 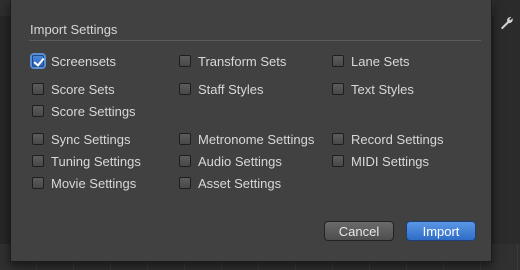 I want to click on checkbox-metronome-settings: Metronome Settings, so click(x=246, y=139).